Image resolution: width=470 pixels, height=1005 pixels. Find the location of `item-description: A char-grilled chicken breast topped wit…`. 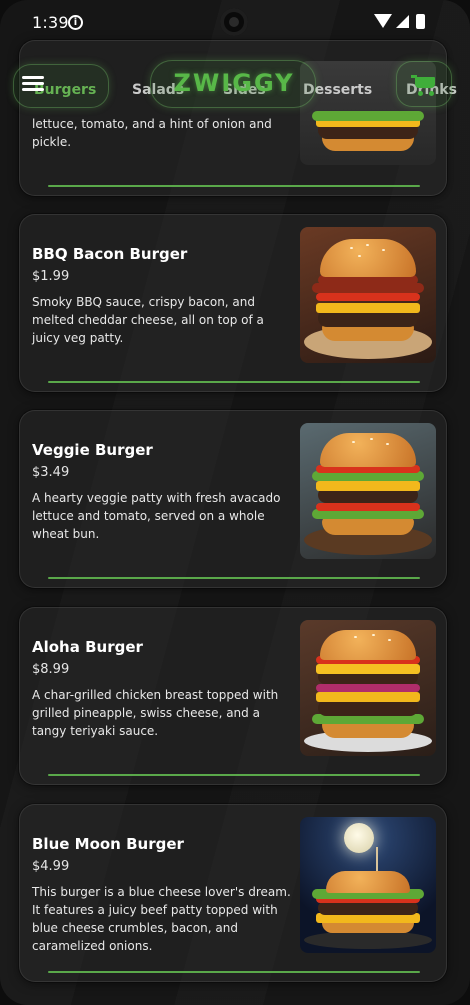

item-description: A char-grilled chicken breast topped wit… is located at coordinates (155, 713).